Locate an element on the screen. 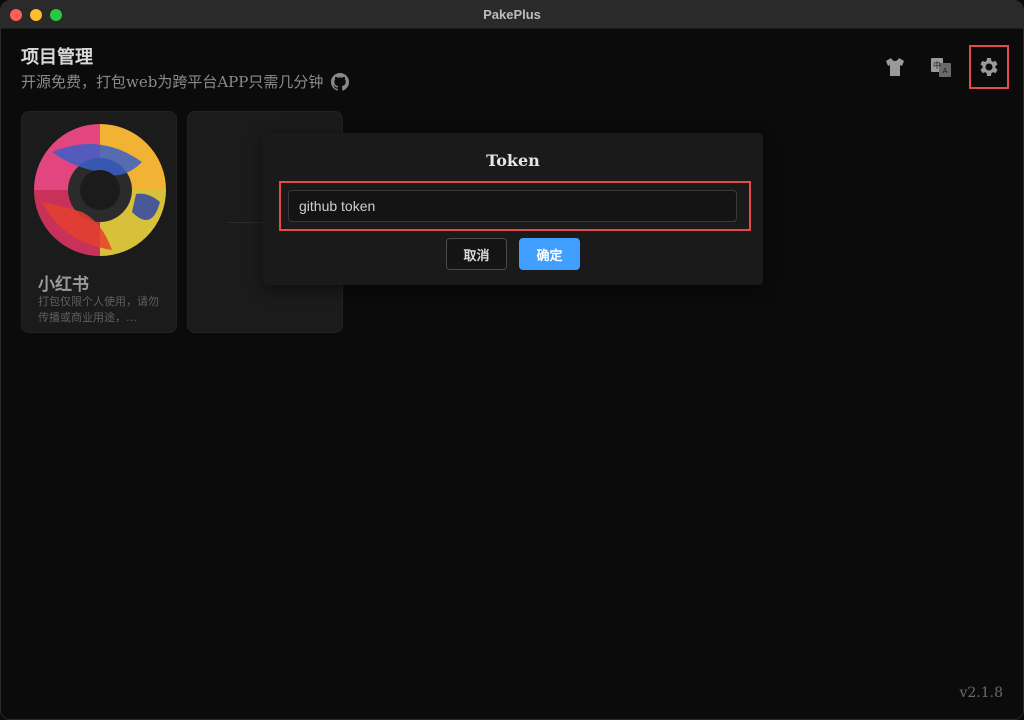 This screenshot has height=720, width=1024. gear-icon is located at coordinates (989, 67).